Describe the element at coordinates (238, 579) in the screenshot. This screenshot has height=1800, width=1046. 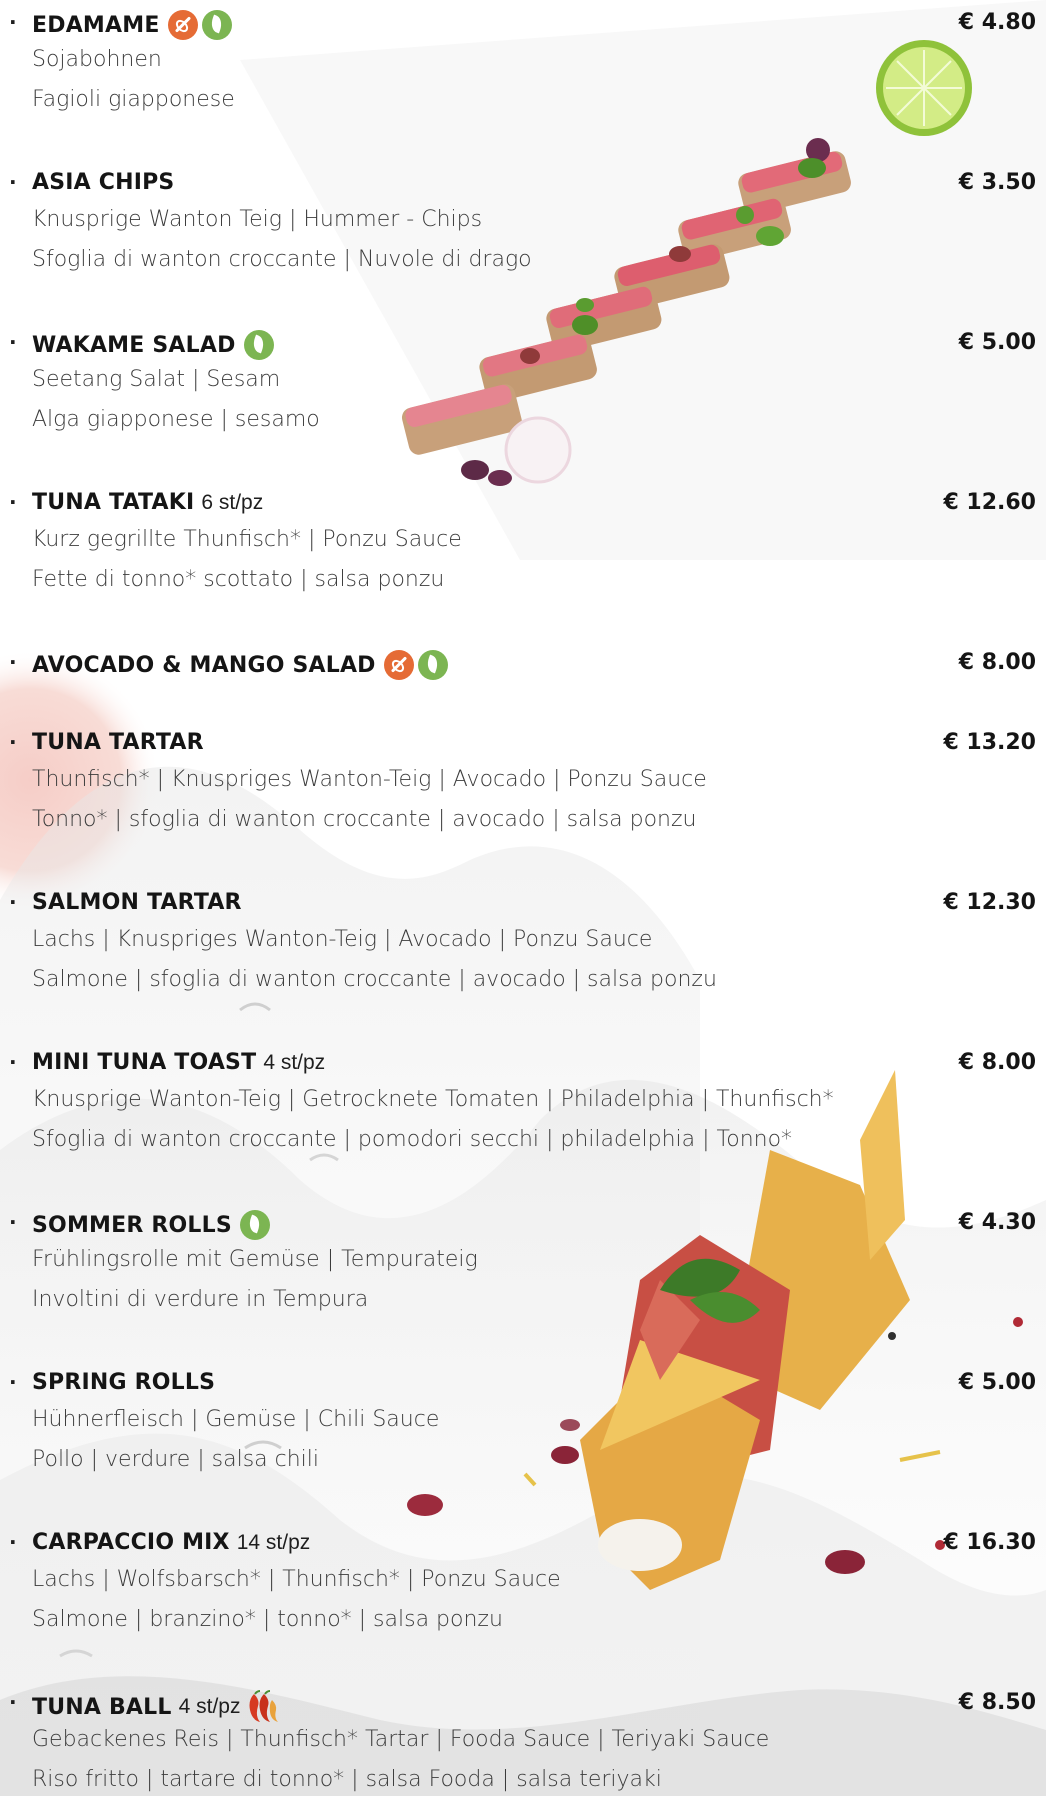
I see `item-description-it: Fette di tonno* scottato | salsa ponzu` at that location.